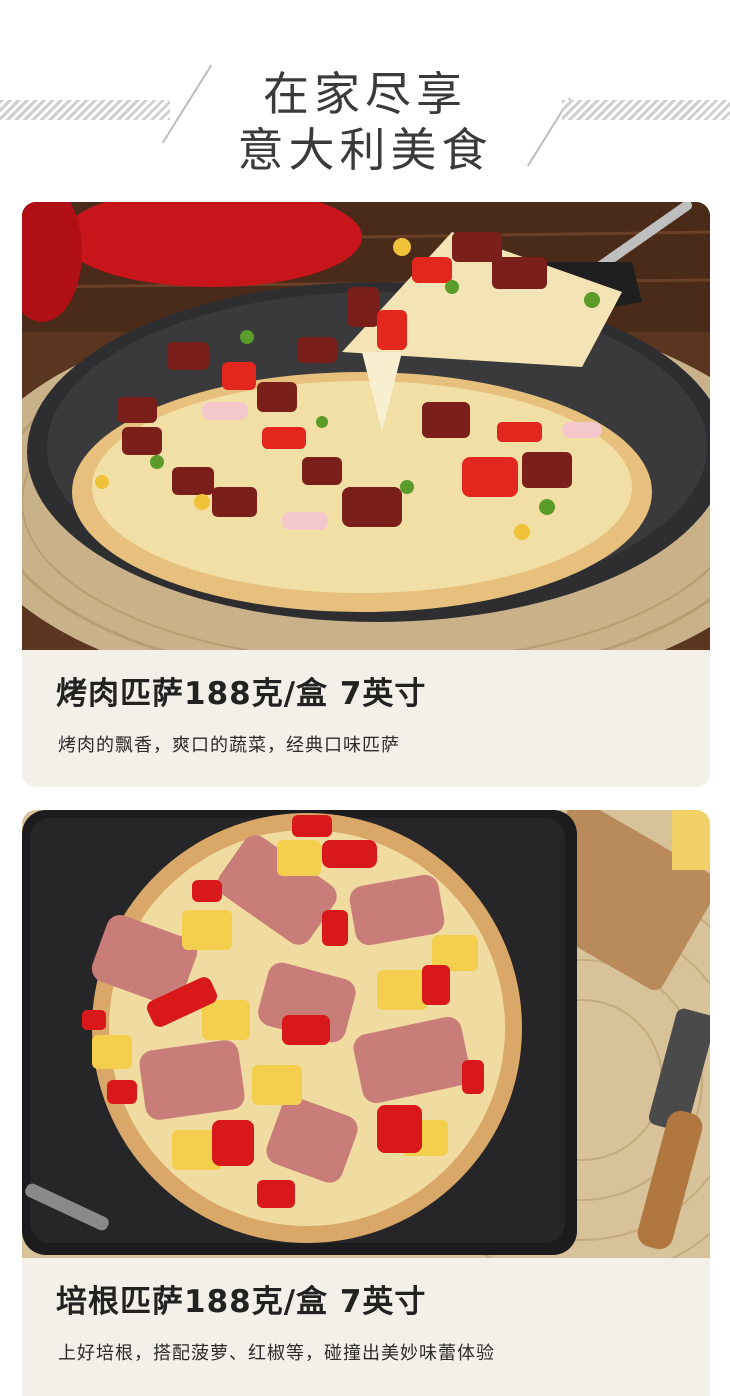  What do you see at coordinates (241, 1302) in the screenshot?
I see `product-name: 培根匹萨188克/盒 7英寸` at bounding box center [241, 1302].